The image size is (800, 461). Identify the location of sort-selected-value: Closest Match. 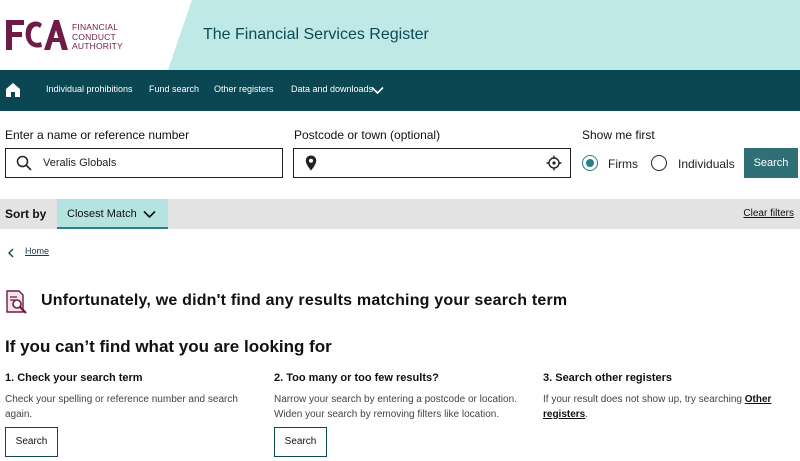
(102, 214).